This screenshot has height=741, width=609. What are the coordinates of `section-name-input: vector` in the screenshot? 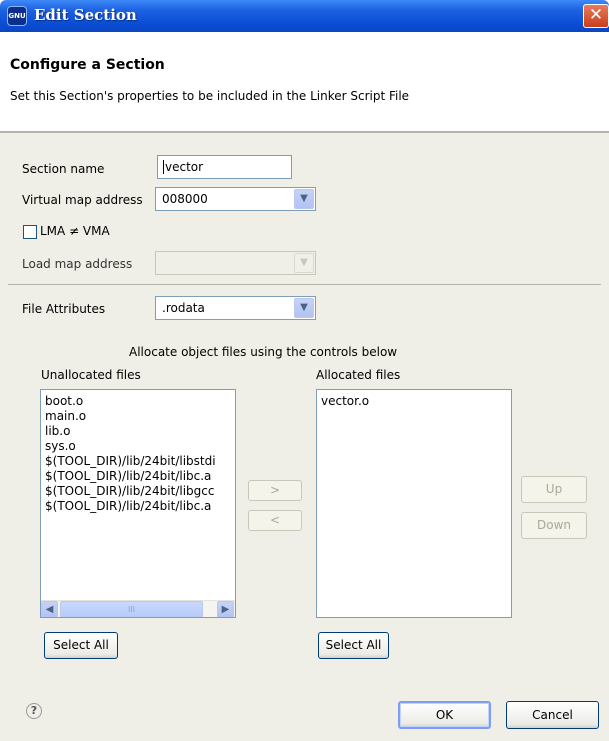 It's located at (224, 167).